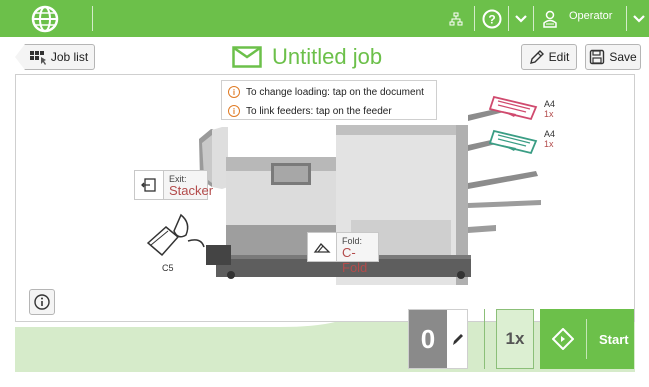 Image resolution: width=649 pixels, height=387 pixels. What do you see at coordinates (550, 18) in the screenshot?
I see `user-icon` at bounding box center [550, 18].